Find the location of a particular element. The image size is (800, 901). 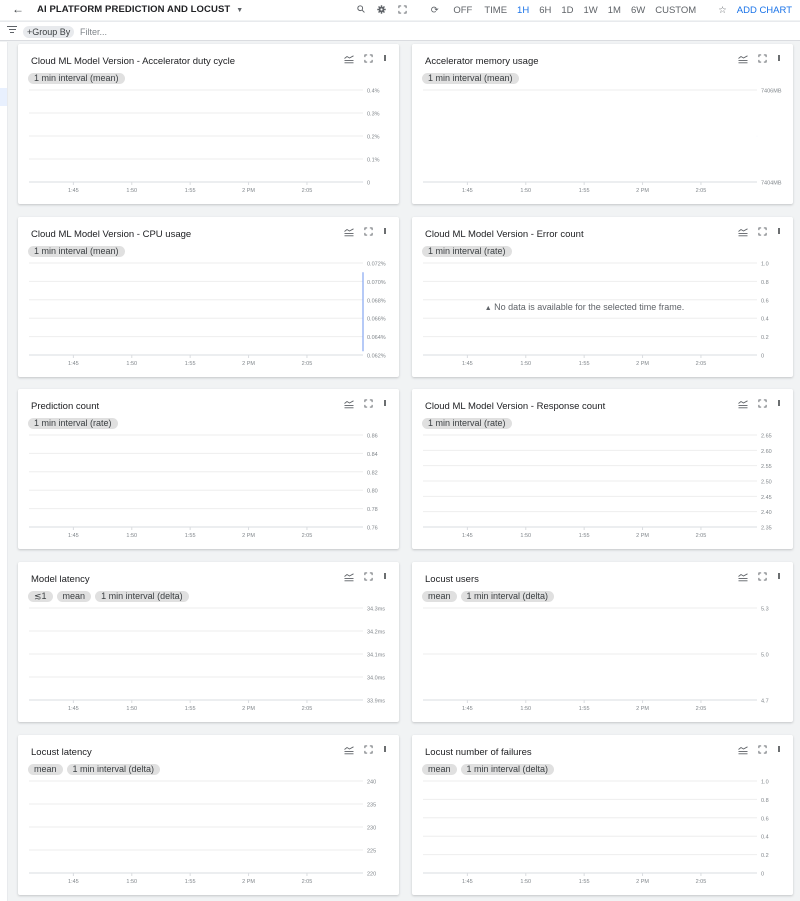

y-tick-label: 0.8 is located at coordinates (765, 283).